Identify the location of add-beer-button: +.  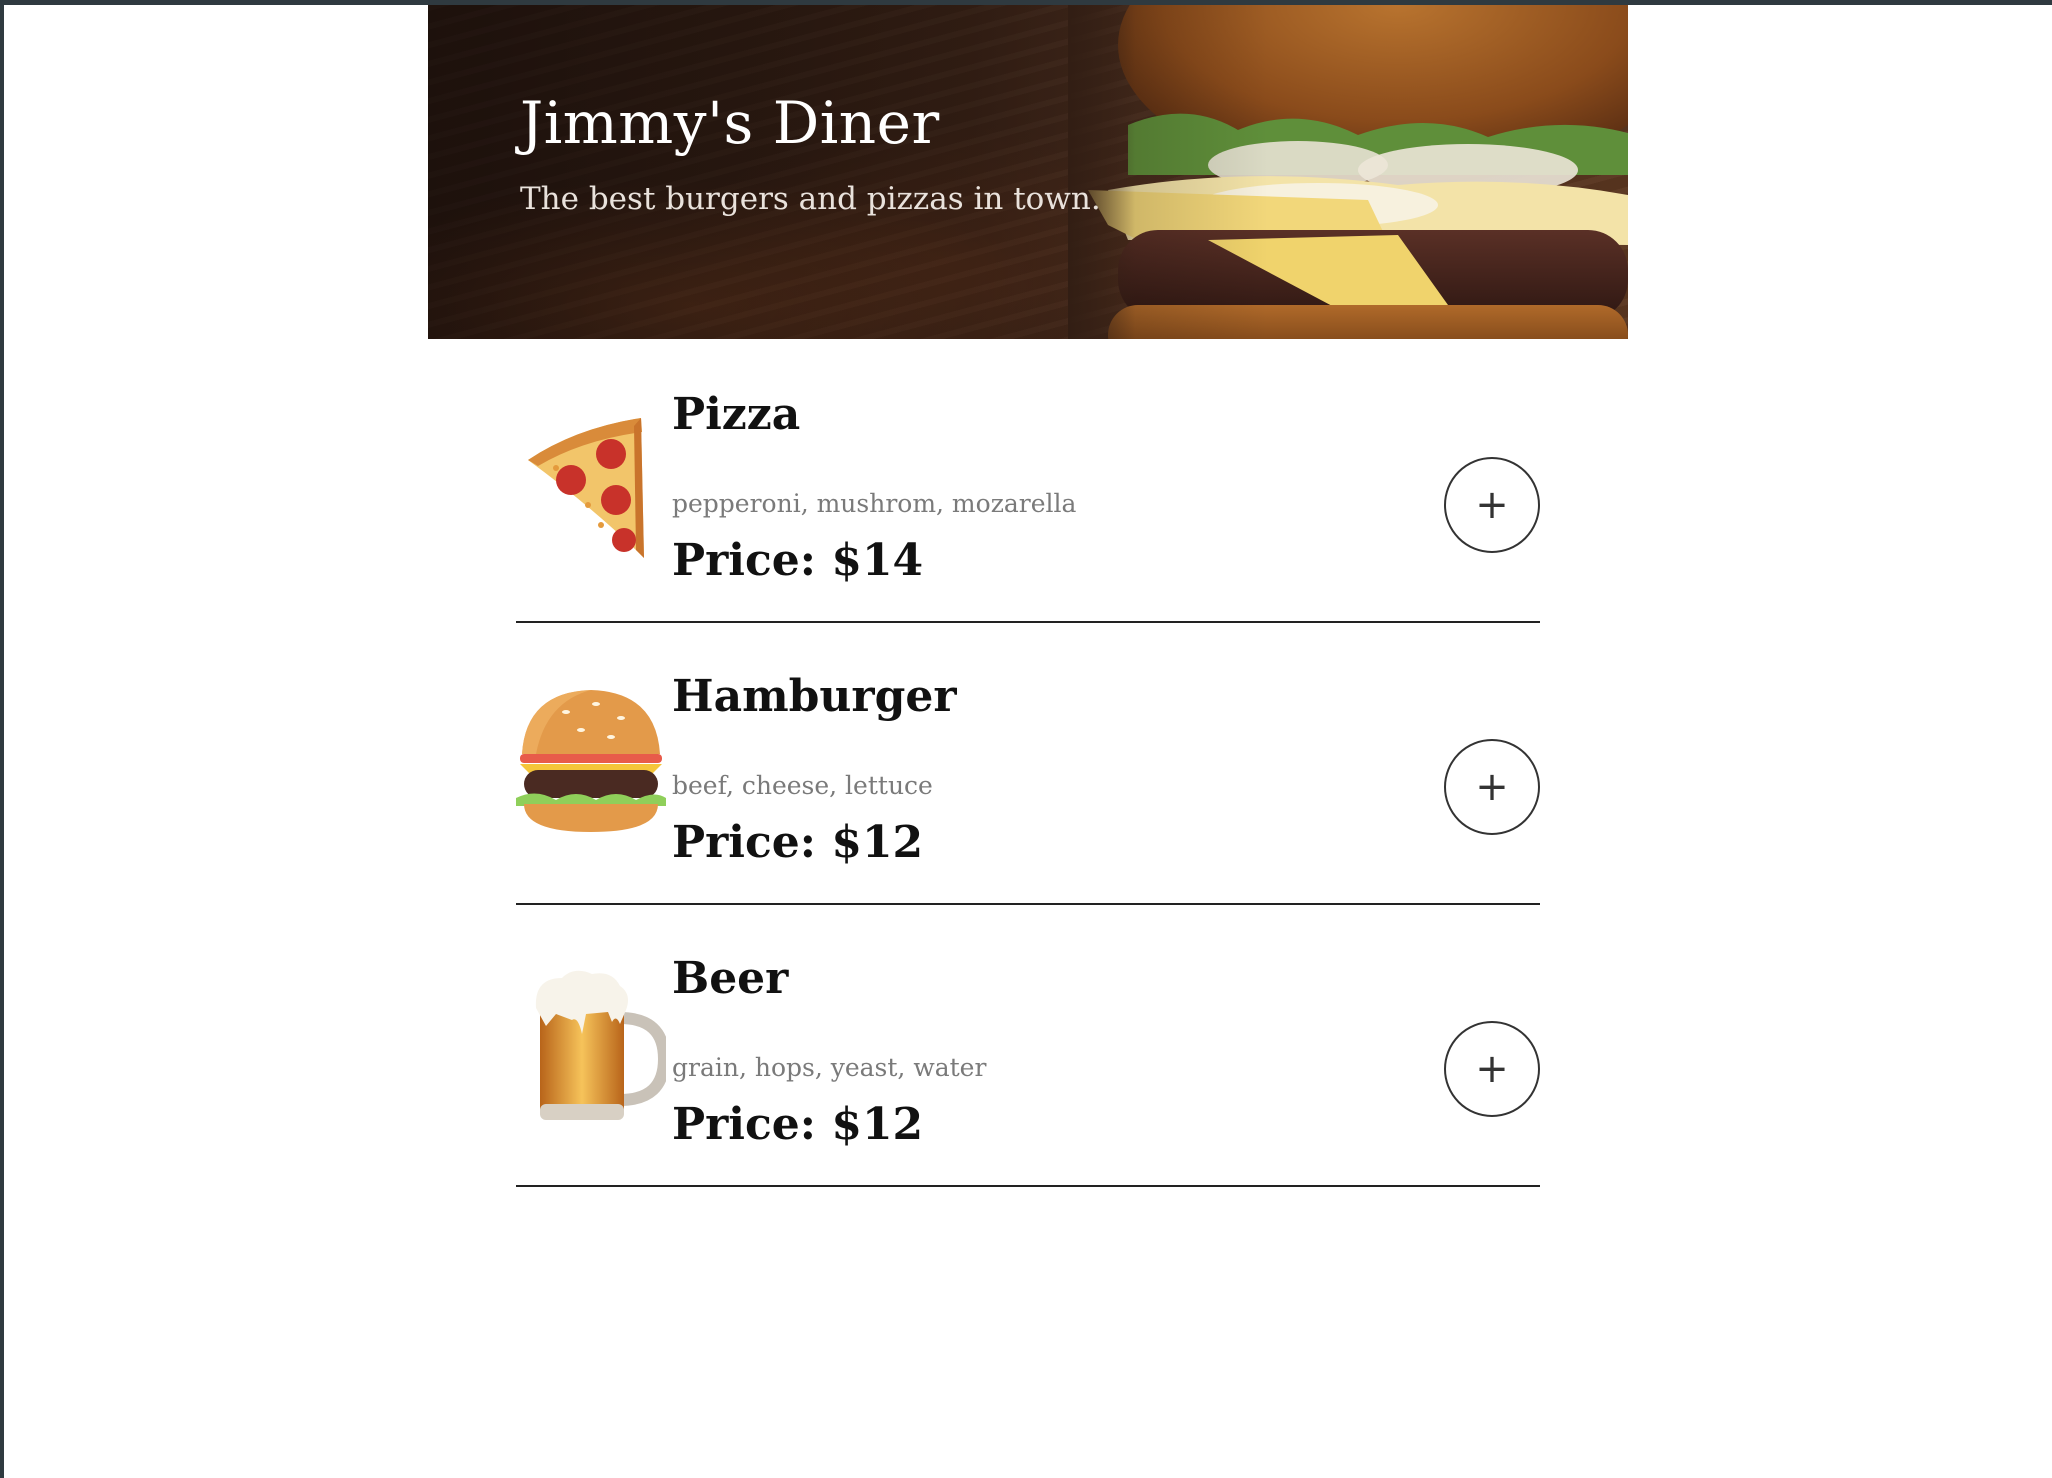
(1492, 1069).